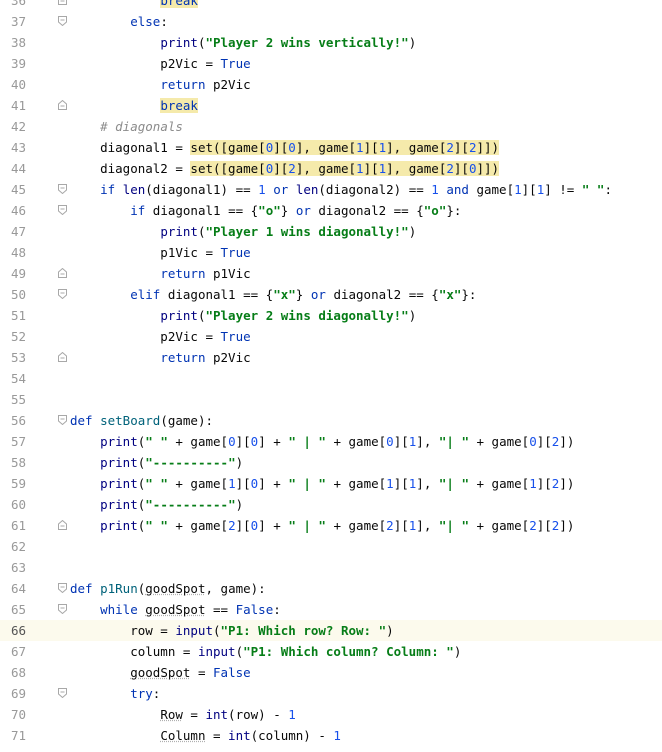  I want to click on code-line: 39 p2Vic = True, so click(331, 63).